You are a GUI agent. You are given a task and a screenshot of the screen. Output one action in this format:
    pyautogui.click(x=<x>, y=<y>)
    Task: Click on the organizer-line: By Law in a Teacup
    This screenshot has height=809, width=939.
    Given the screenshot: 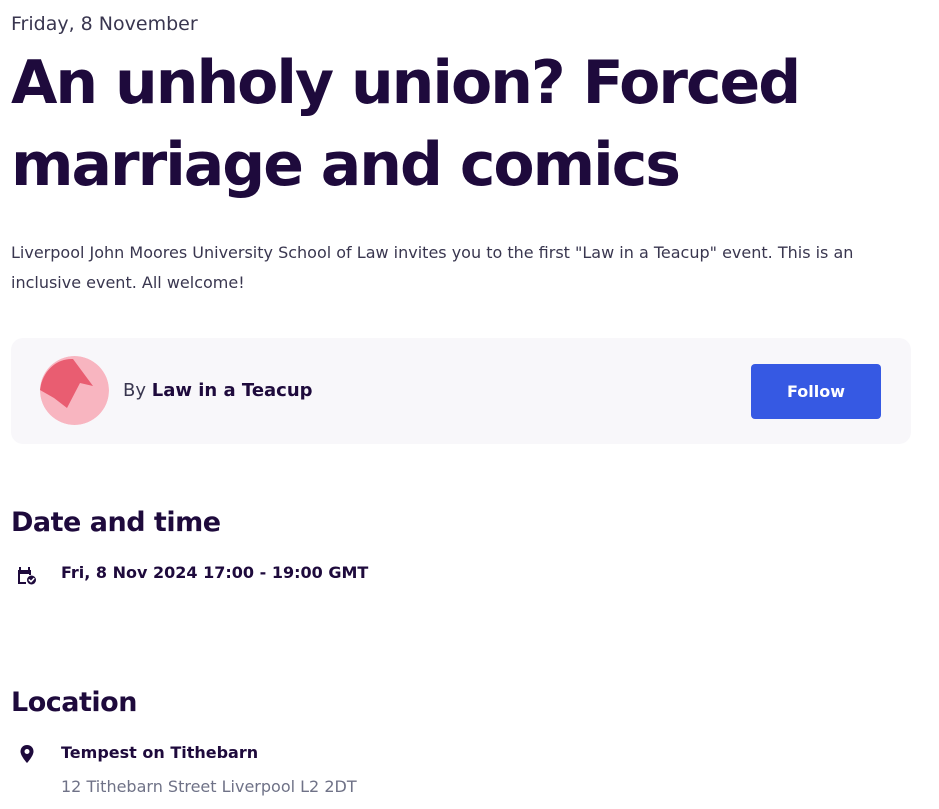 What is the action you would take?
    pyautogui.click(x=218, y=391)
    